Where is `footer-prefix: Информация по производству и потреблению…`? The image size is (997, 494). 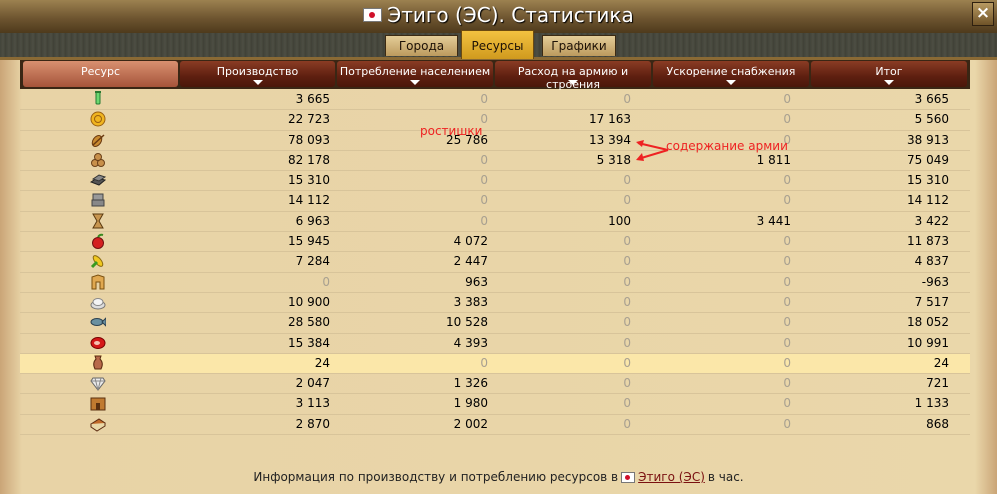 footer-prefix: Информация по производству и потреблению… is located at coordinates (436, 477).